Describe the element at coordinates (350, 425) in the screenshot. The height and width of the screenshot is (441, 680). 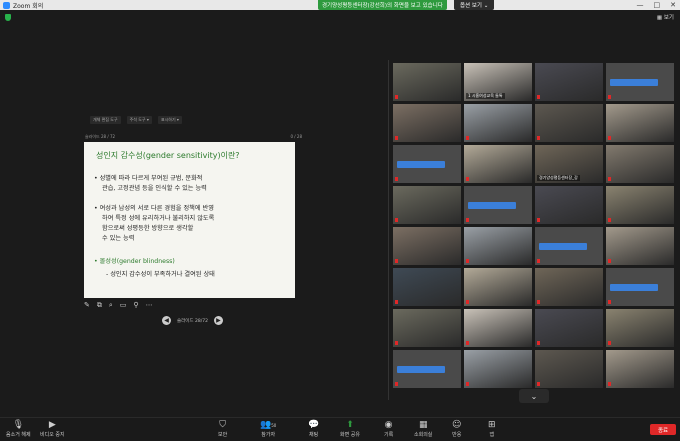
I see `share-screen-icon: ⬆` at that location.